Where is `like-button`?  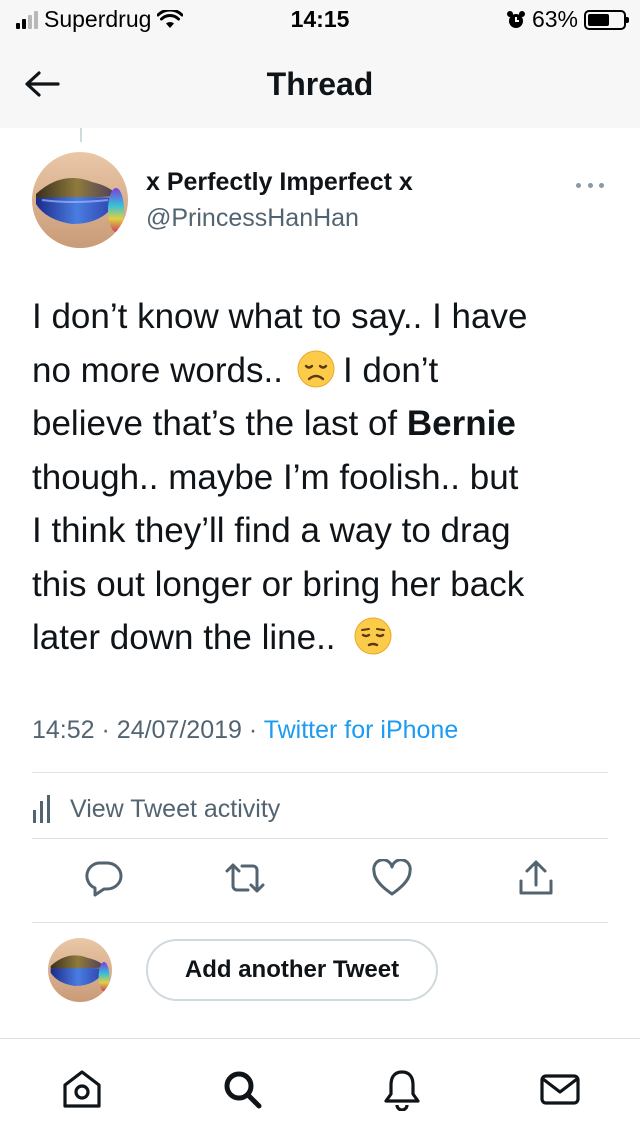 like-button is located at coordinates (392, 878).